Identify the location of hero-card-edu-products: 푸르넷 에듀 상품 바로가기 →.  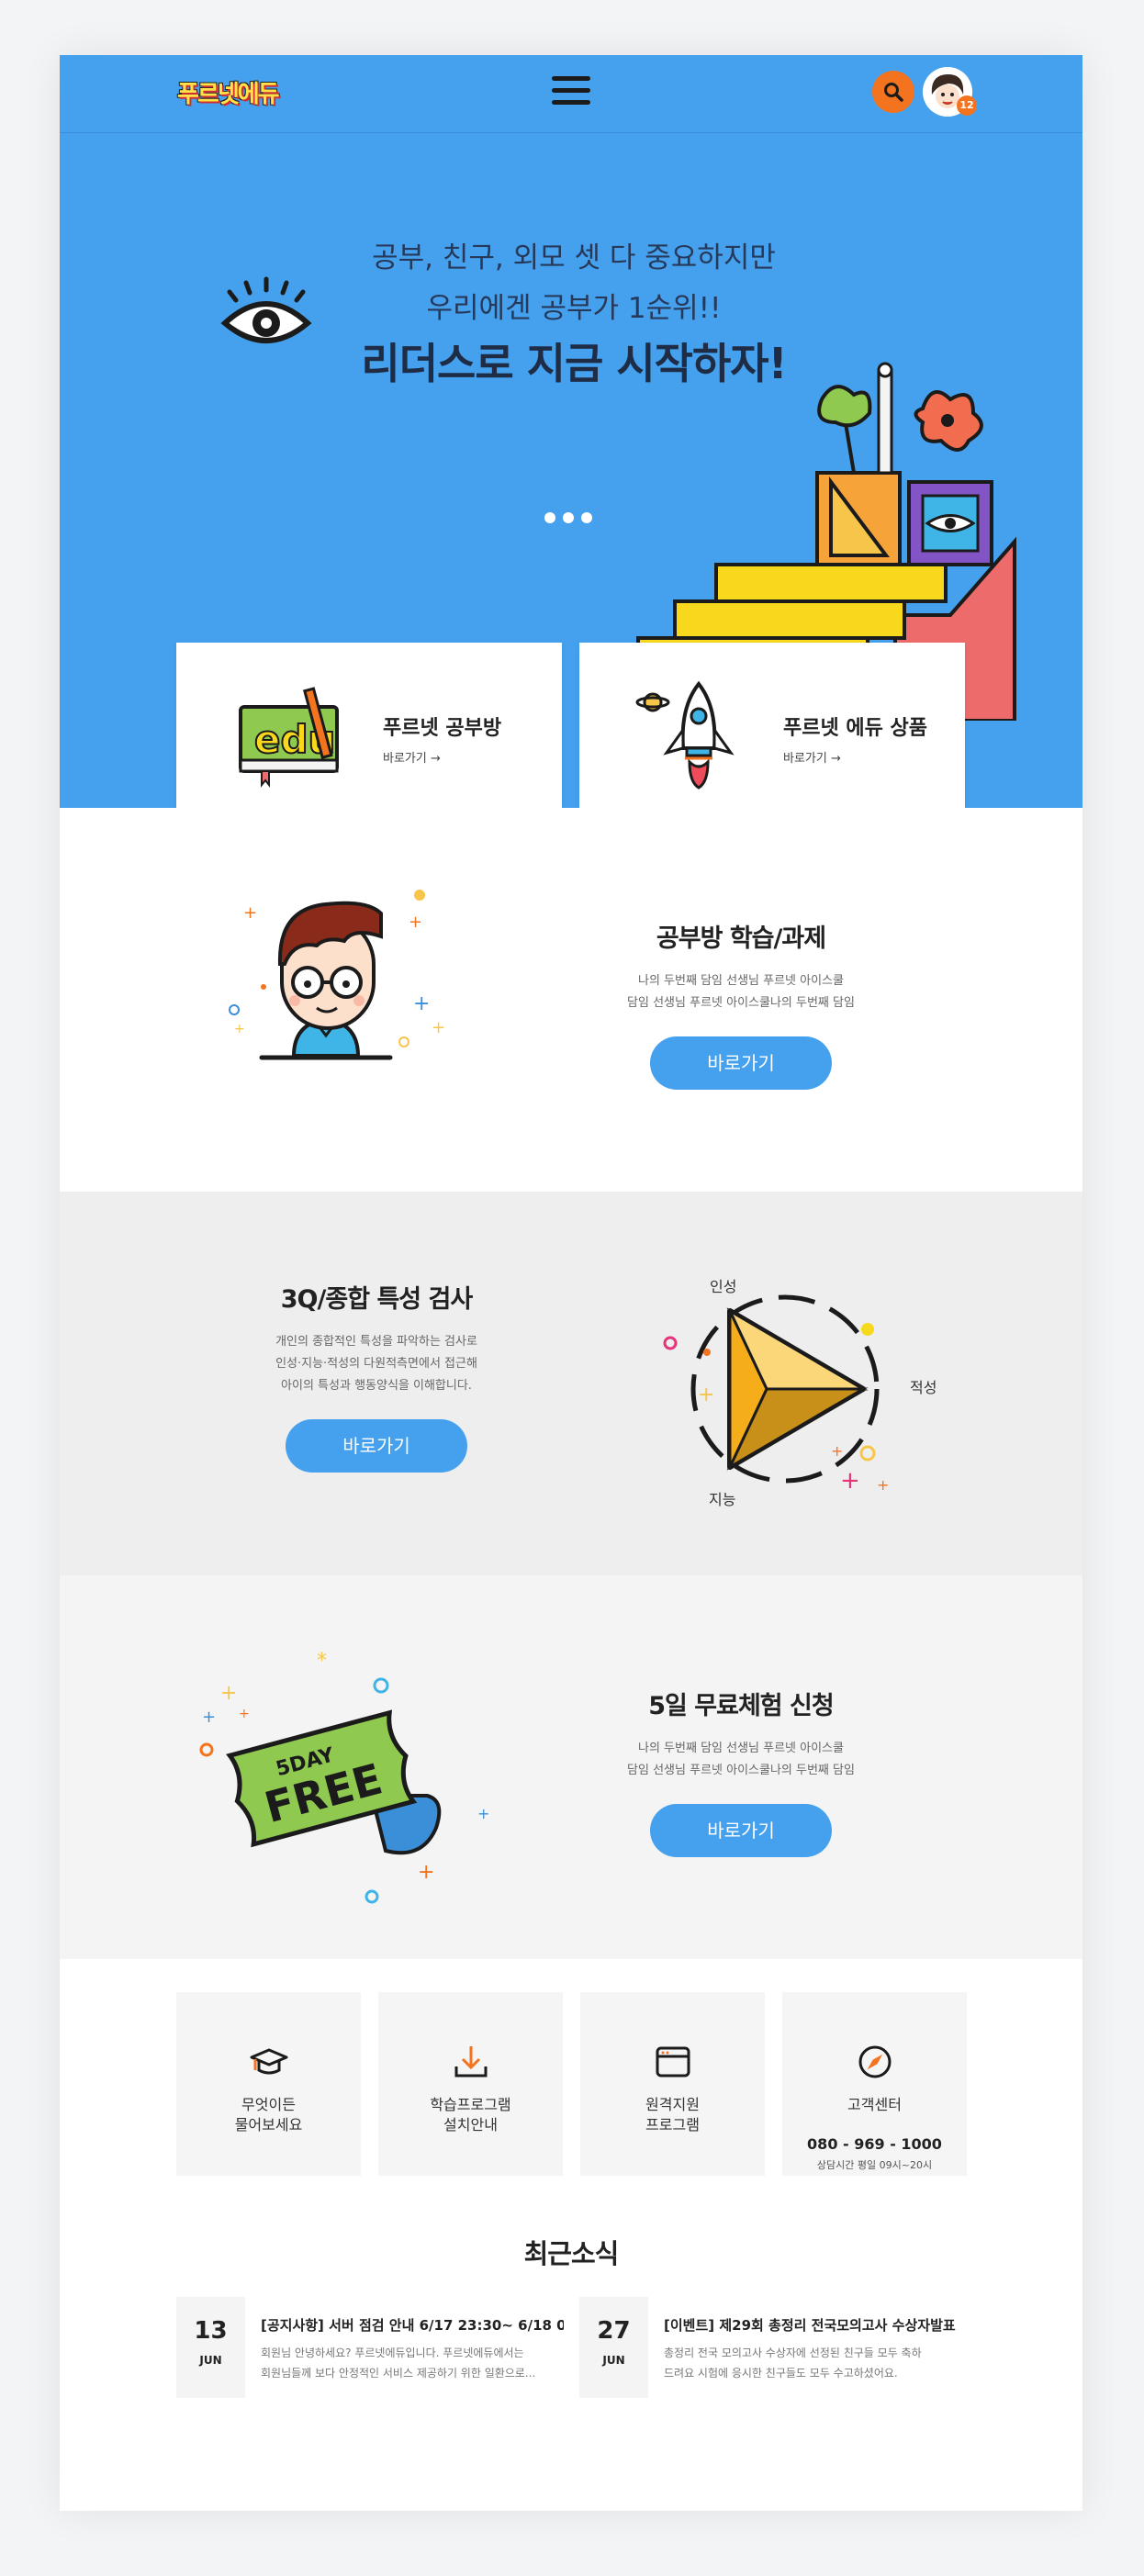
(772, 734).